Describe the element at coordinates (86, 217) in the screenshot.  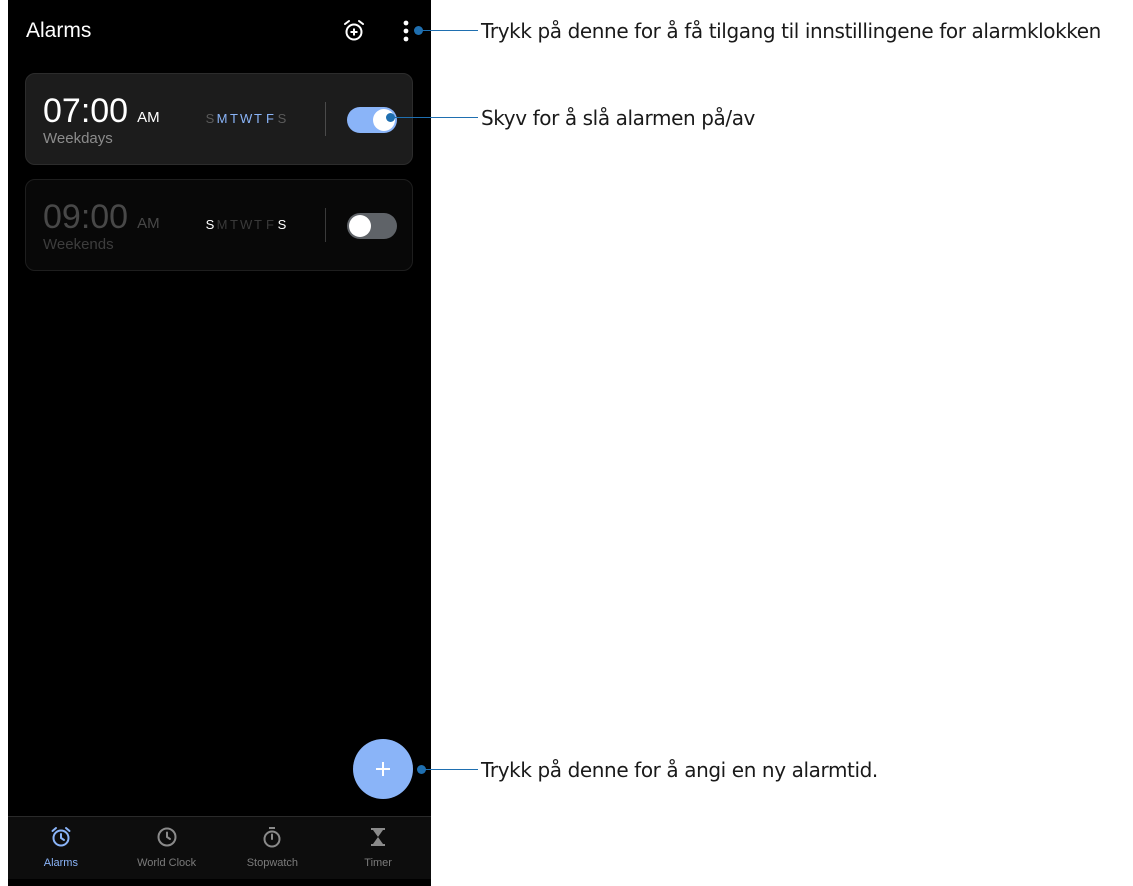
I see `alarm-time: 09:00` at that location.